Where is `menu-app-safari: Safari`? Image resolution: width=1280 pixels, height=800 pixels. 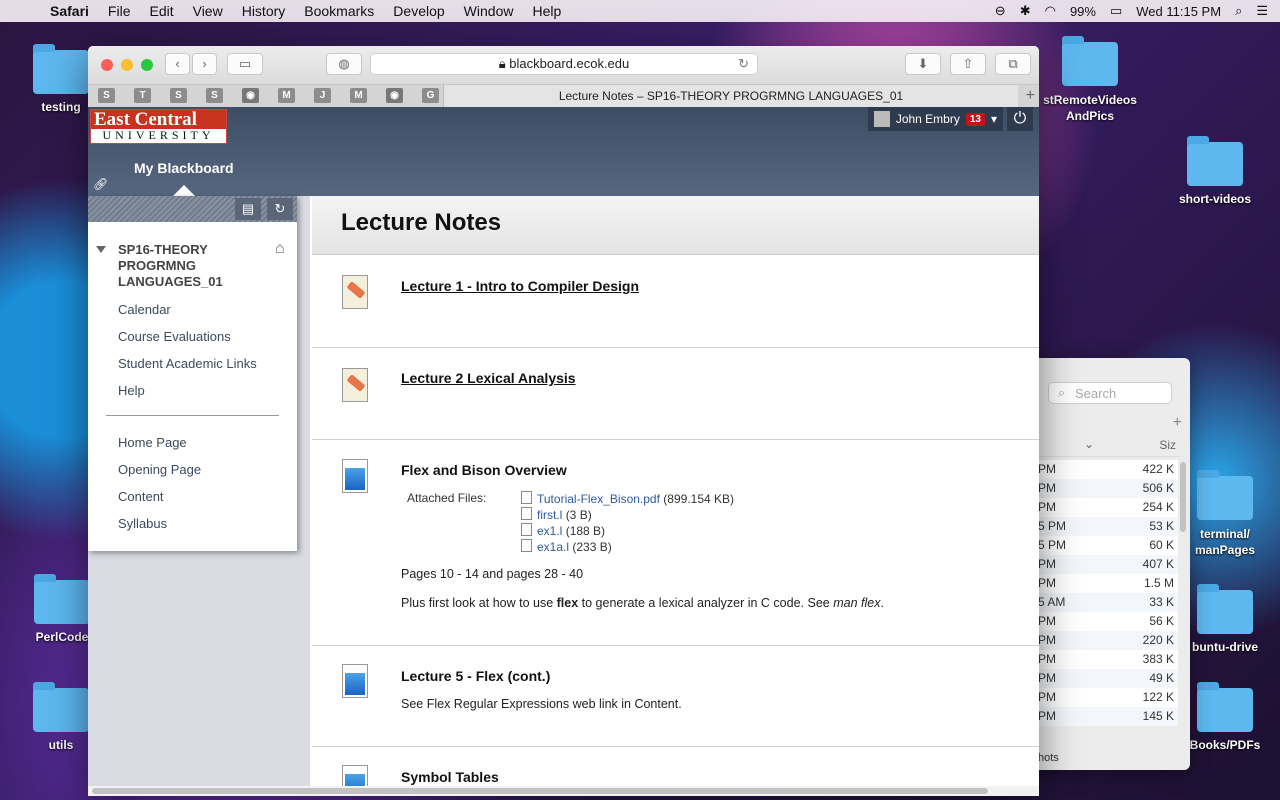 menu-app-safari: Safari is located at coordinates (69, 11).